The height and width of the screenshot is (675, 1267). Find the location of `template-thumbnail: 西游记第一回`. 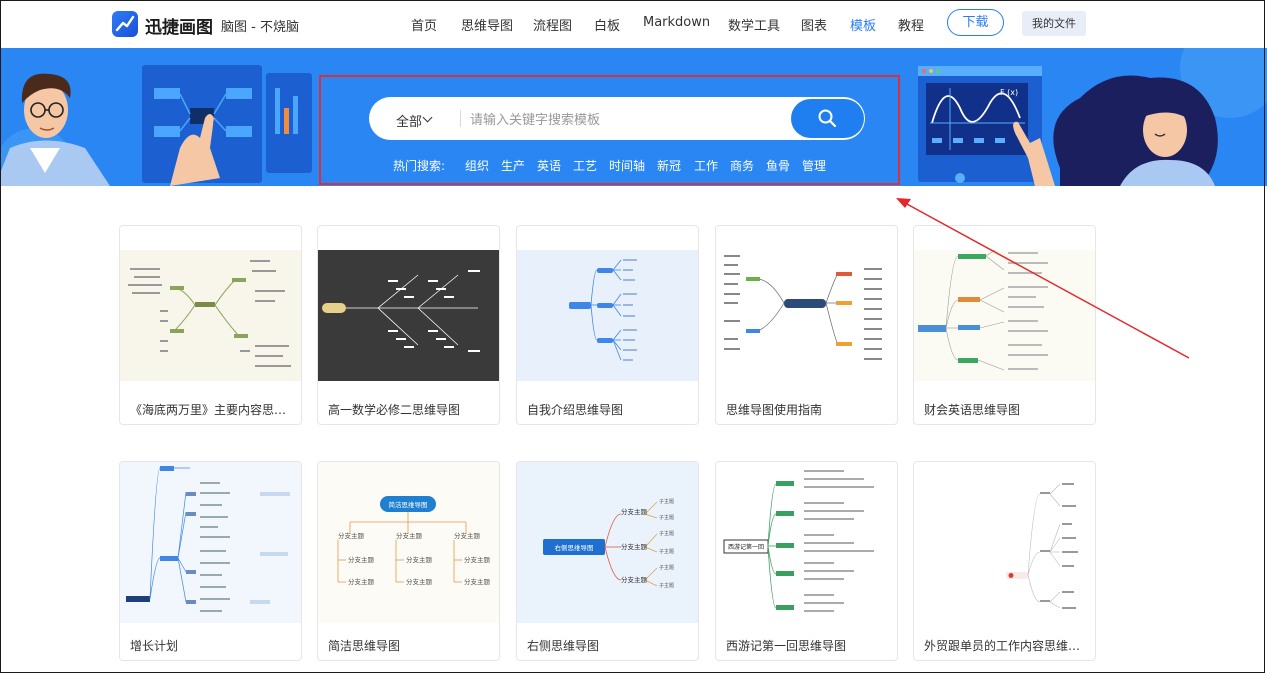

template-thumbnail: 西游记第一回 is located at coordinates (806, 542).